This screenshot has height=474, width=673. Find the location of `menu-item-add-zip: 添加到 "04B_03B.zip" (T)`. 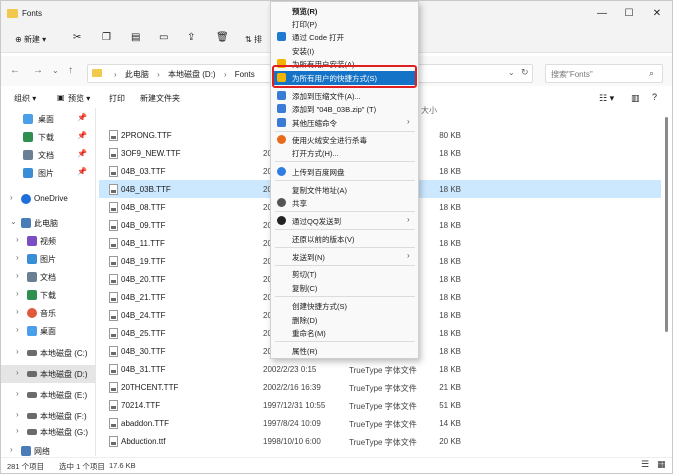

menu-item-add-zip: 添加到 "04B_03B.zip" (T) is located at coordinates (344, 109).